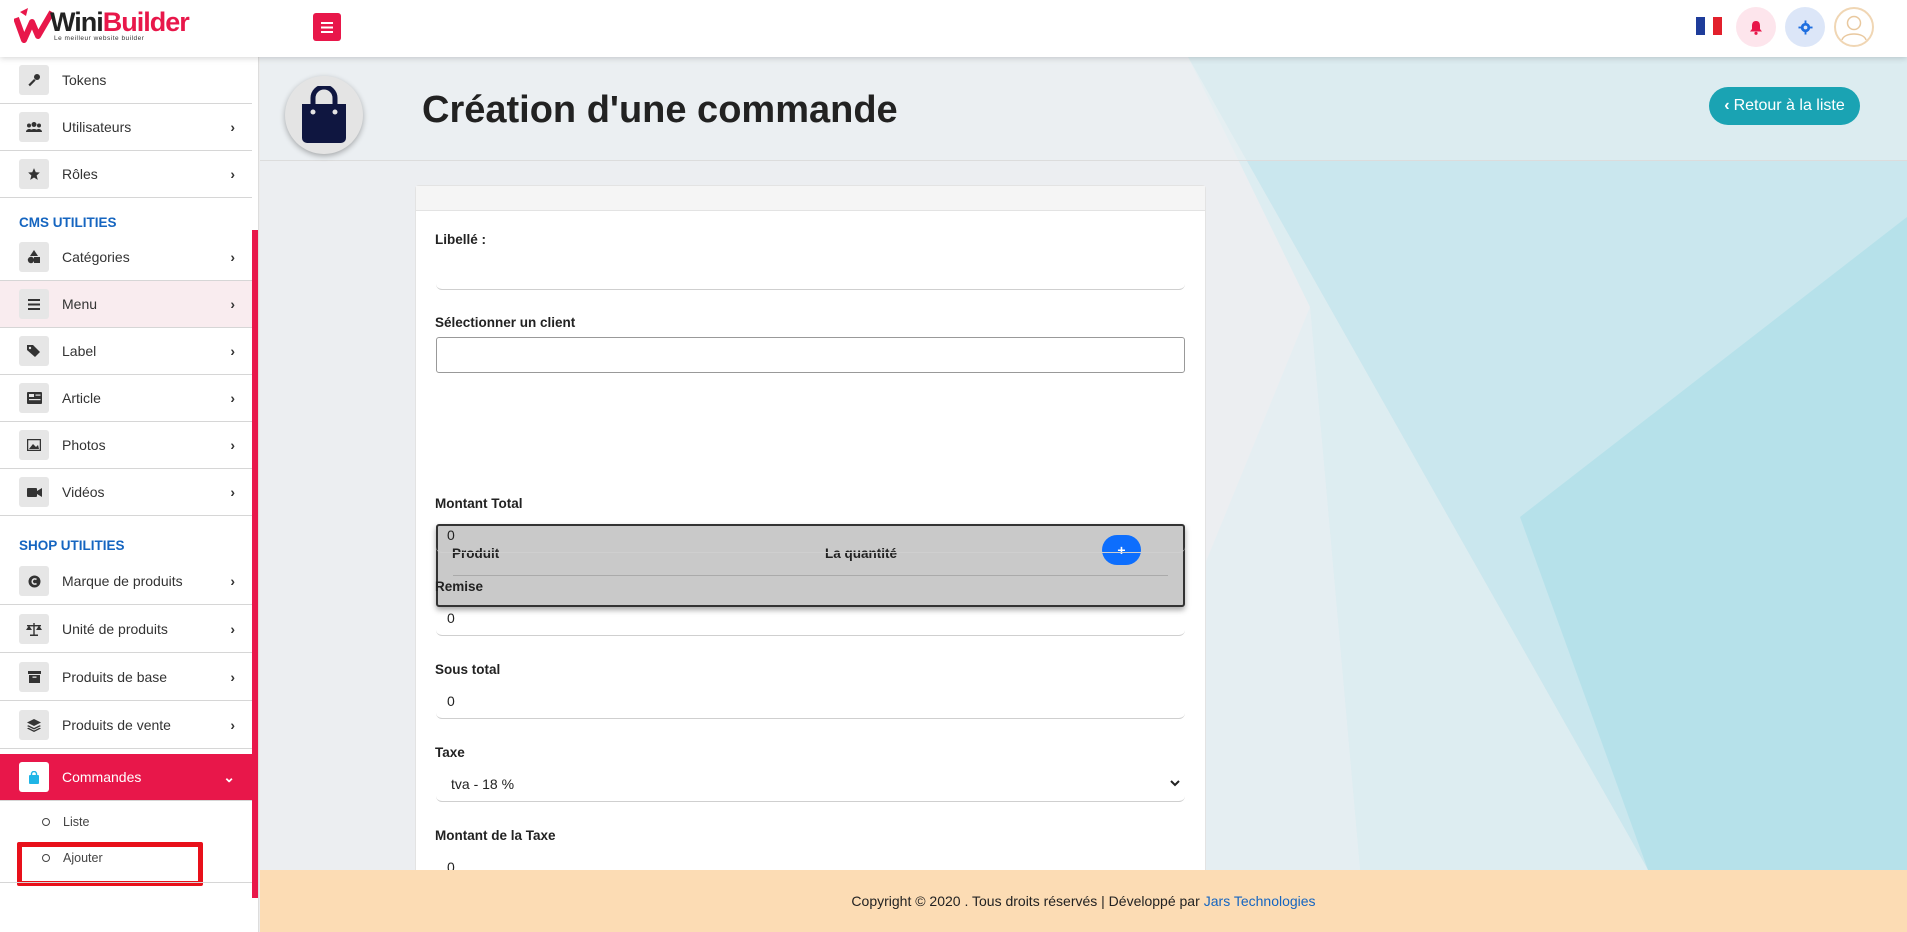 The height and width of the screenshot is (932, 1907). Describe the element at coordinates (115, 629) in the screenshot. I see `sidebar-item-label: Unité de produits` at that location.